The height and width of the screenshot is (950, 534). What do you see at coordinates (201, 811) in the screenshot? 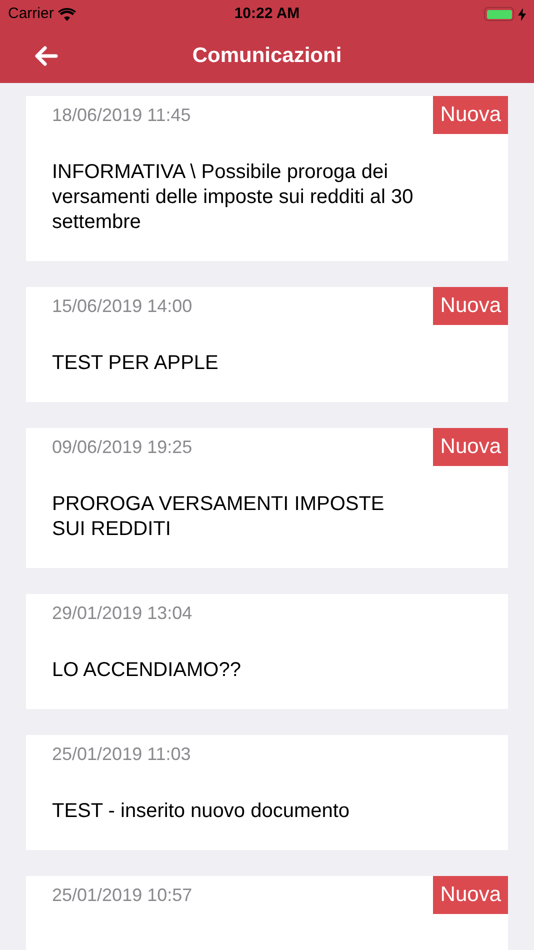
I see `message-text: TEST - inserito nuovo documento` at bounding box center [201, 811].